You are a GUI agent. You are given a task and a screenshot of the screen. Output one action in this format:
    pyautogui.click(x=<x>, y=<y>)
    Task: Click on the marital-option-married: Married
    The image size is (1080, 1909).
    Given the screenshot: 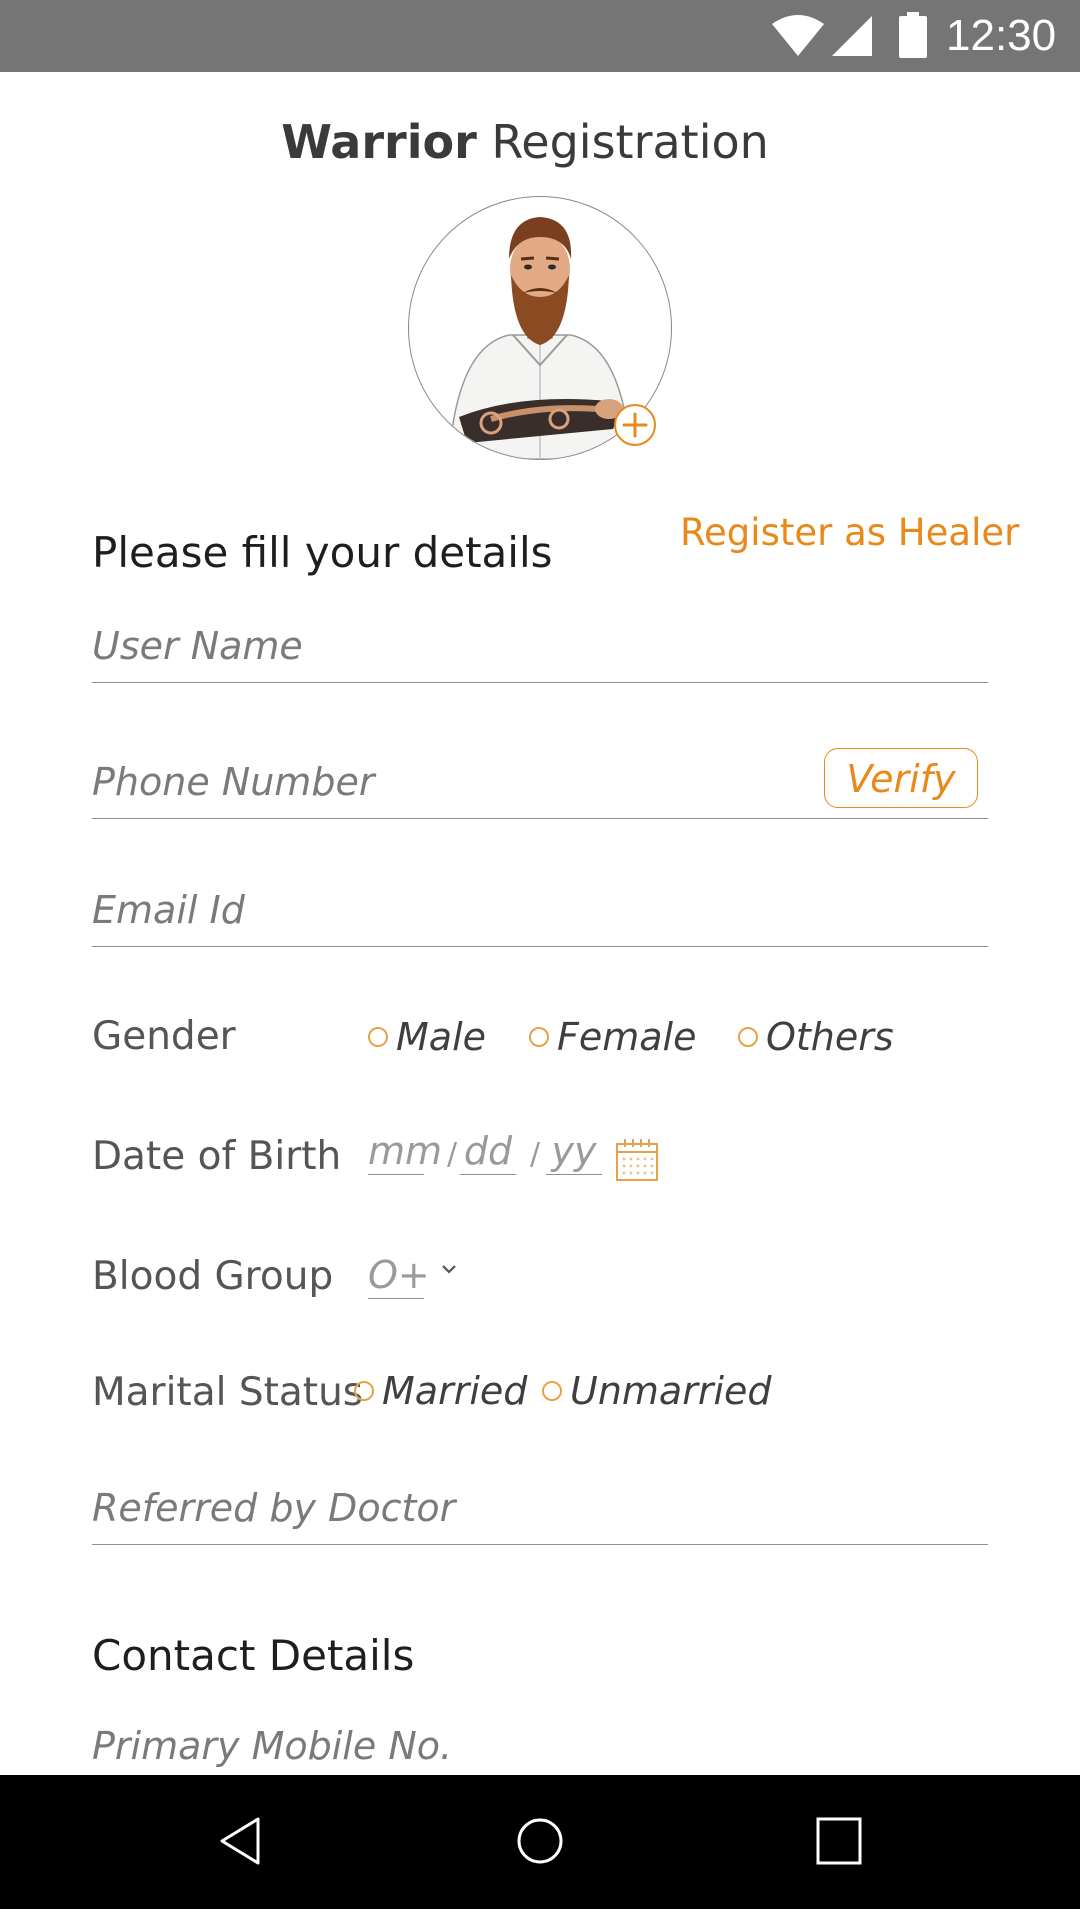 What is the action you would take?
    pyautogui.click(x=440, y=1391)
    